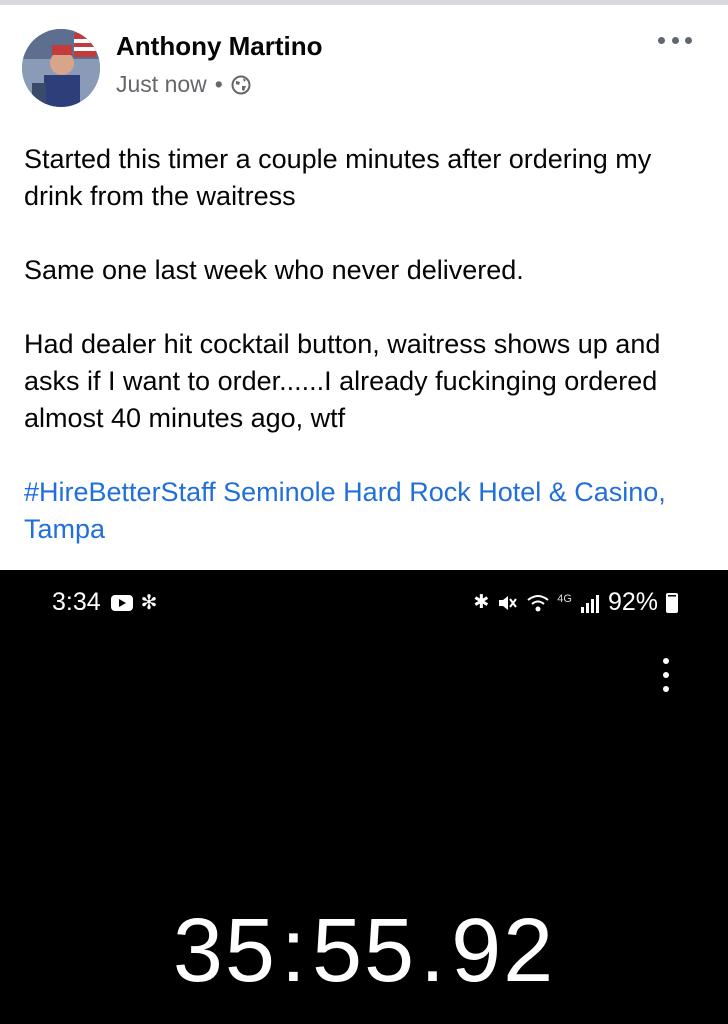 The width and height of the screenshot is (728, 1024). I want to click on status-bar-right: ✱ 4G 92%, so click(575, 602).